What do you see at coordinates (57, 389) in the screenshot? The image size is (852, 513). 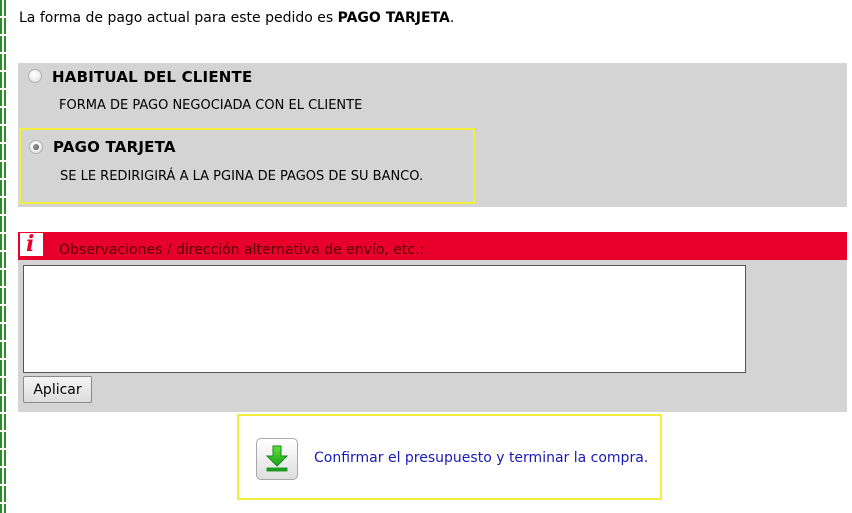 I see `apply-button: Aplicar` at bounding box center [57, 389].